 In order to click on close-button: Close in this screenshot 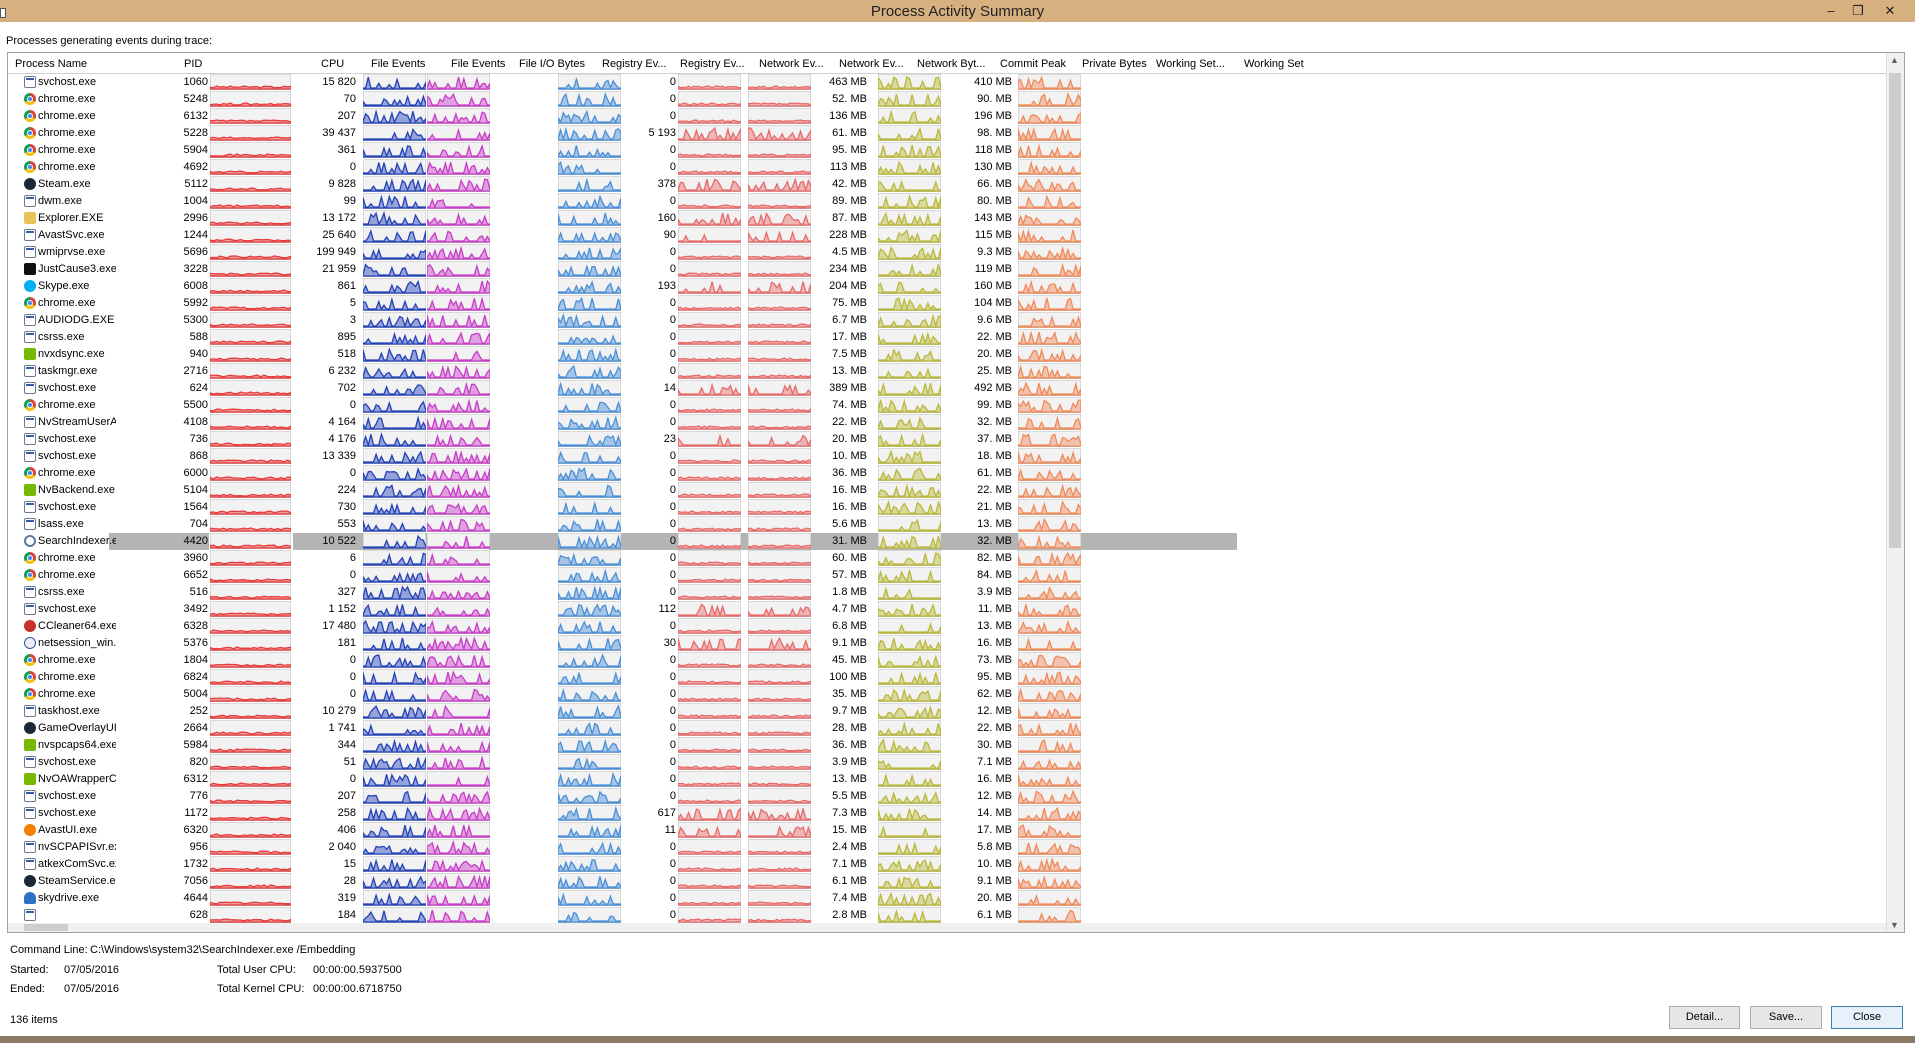, I will do `click(1867, 1017)`.